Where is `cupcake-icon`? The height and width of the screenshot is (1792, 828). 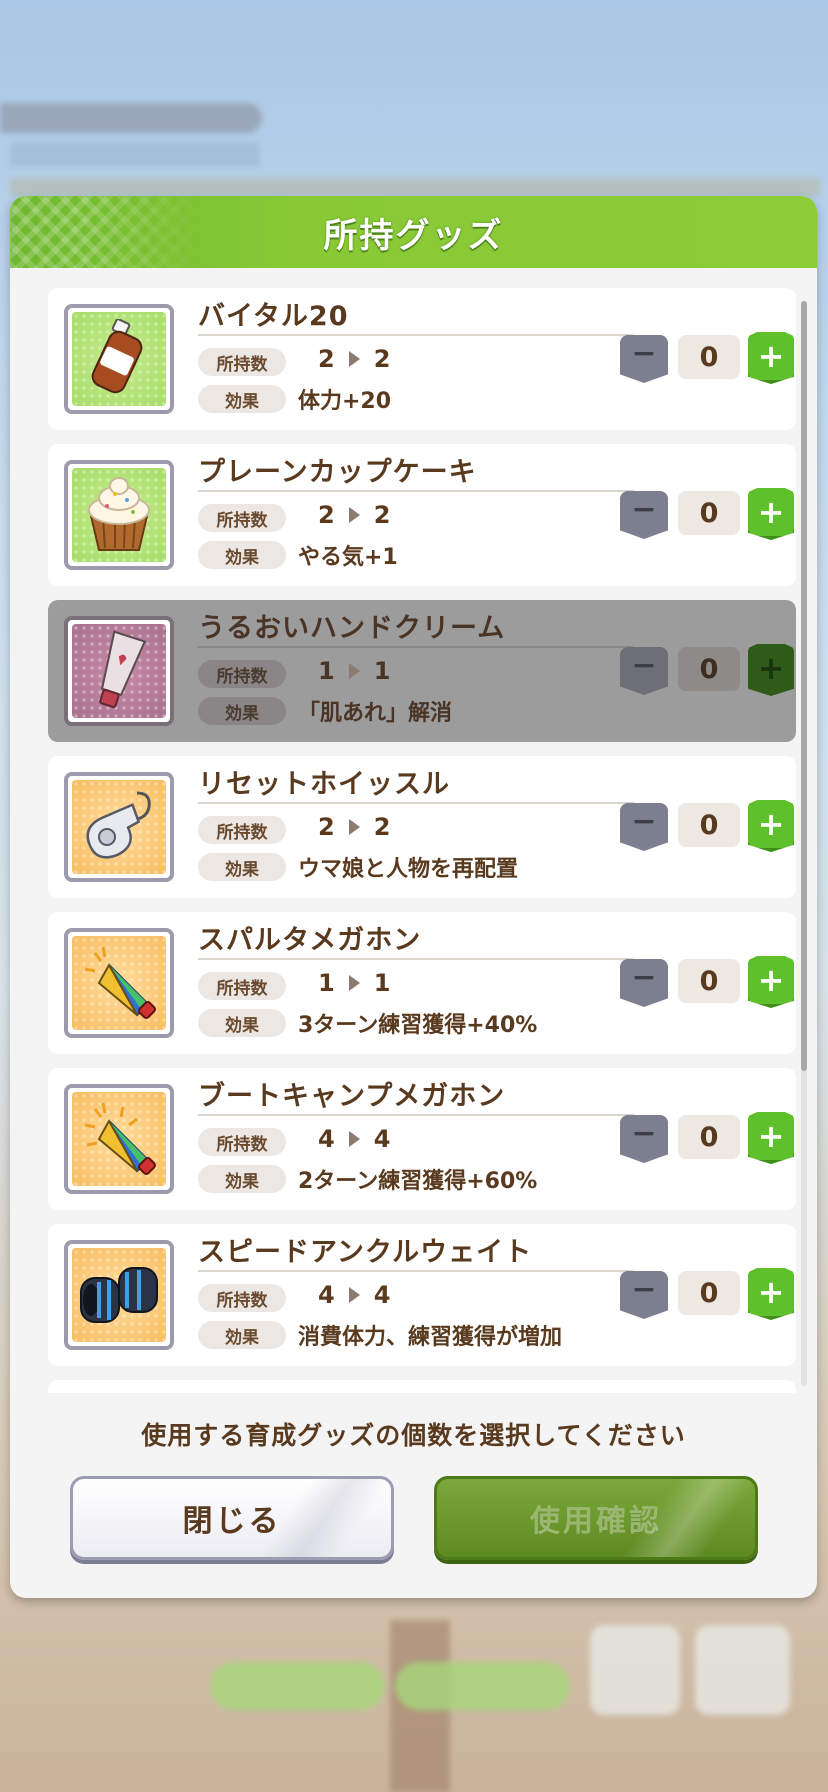 cupcake-icon is located at coordinates (119, 515).